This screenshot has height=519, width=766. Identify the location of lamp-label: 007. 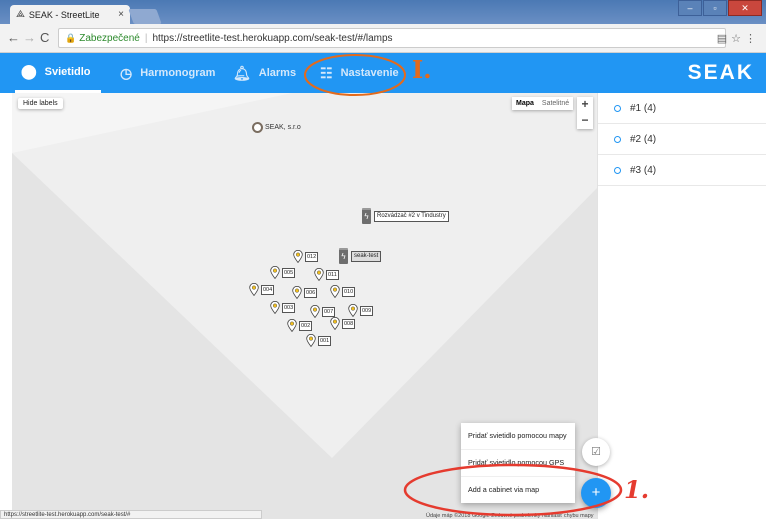
(329, 311).